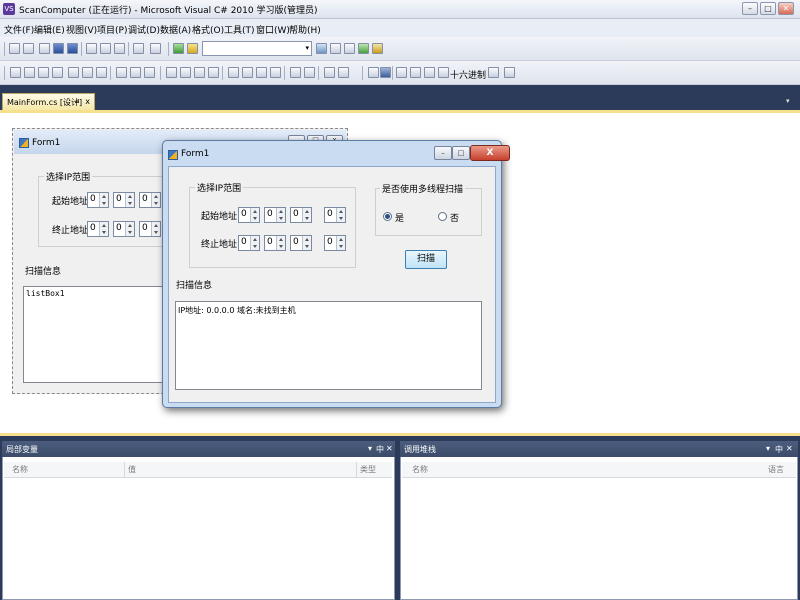 Image resolution: width=800 pixels, height=600 pixels. I want to click on callstack-pin-icon: 中, so click(779, 449).